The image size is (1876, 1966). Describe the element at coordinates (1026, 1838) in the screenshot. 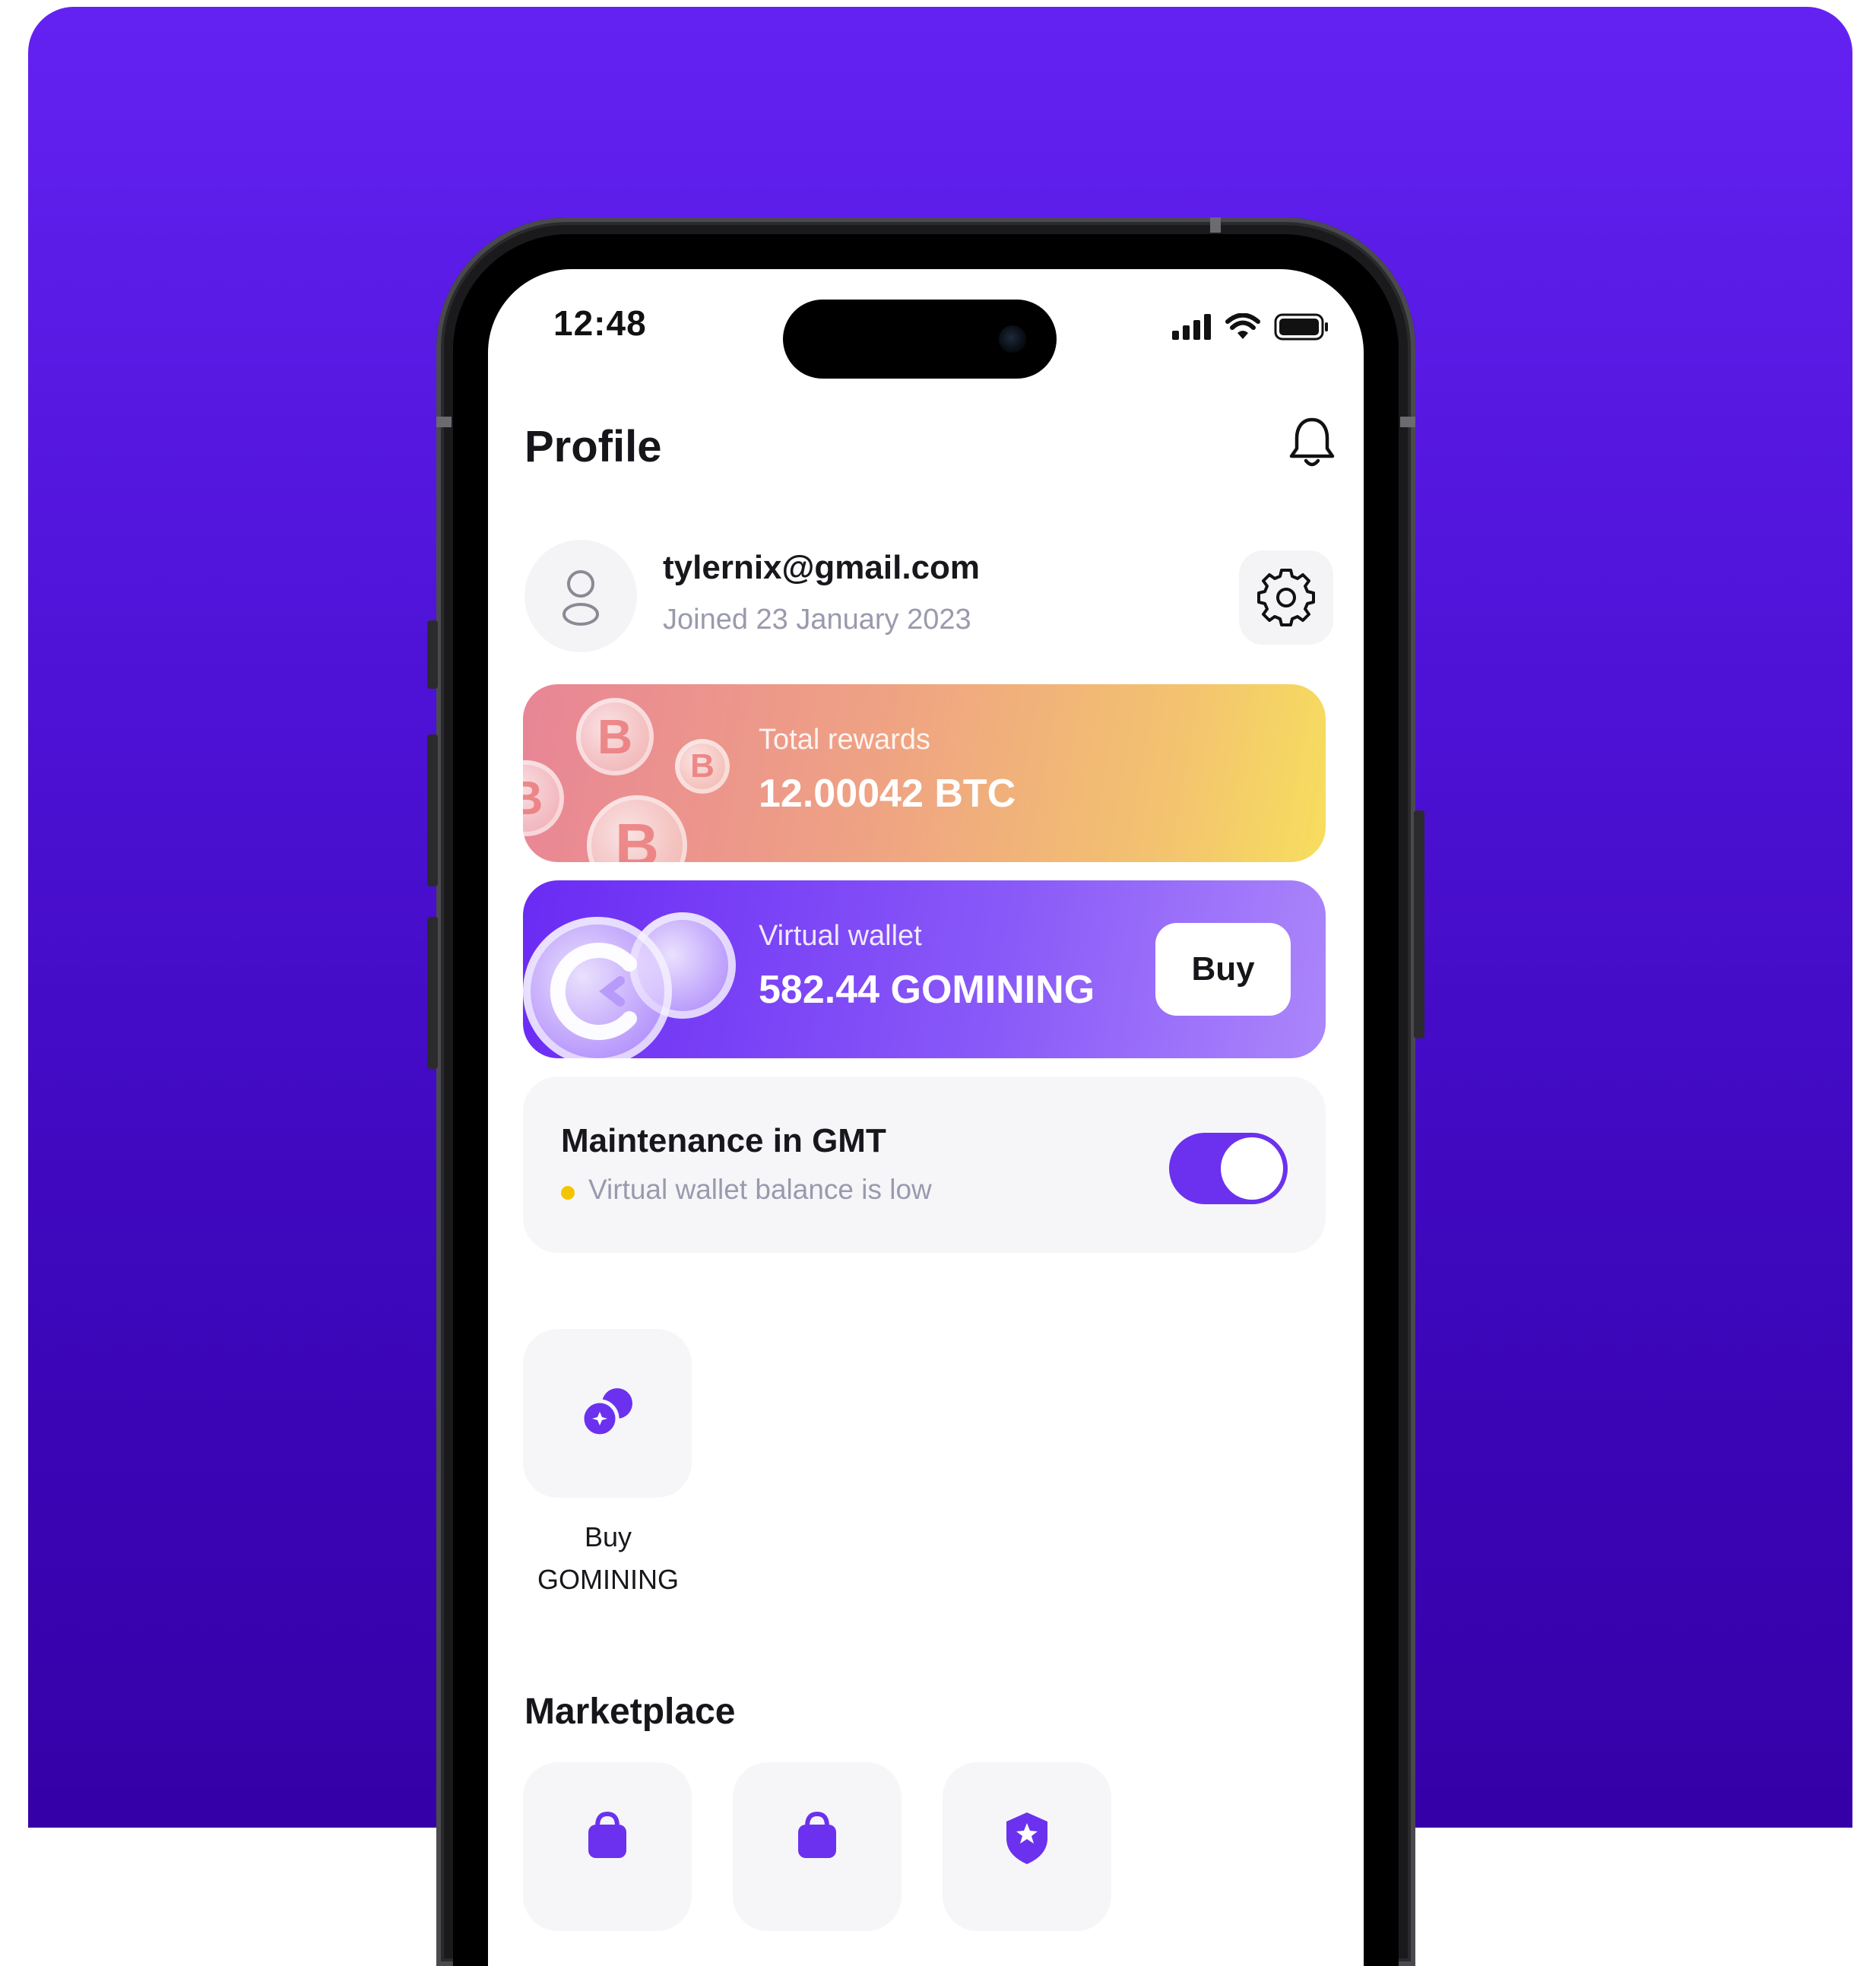

I see `shield-icon` at that location.